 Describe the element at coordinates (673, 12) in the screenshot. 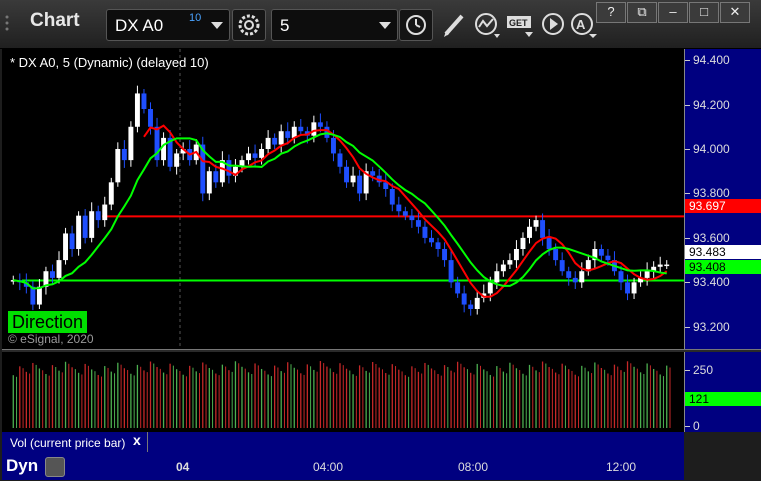

I see `minimize-button: –` at that location.